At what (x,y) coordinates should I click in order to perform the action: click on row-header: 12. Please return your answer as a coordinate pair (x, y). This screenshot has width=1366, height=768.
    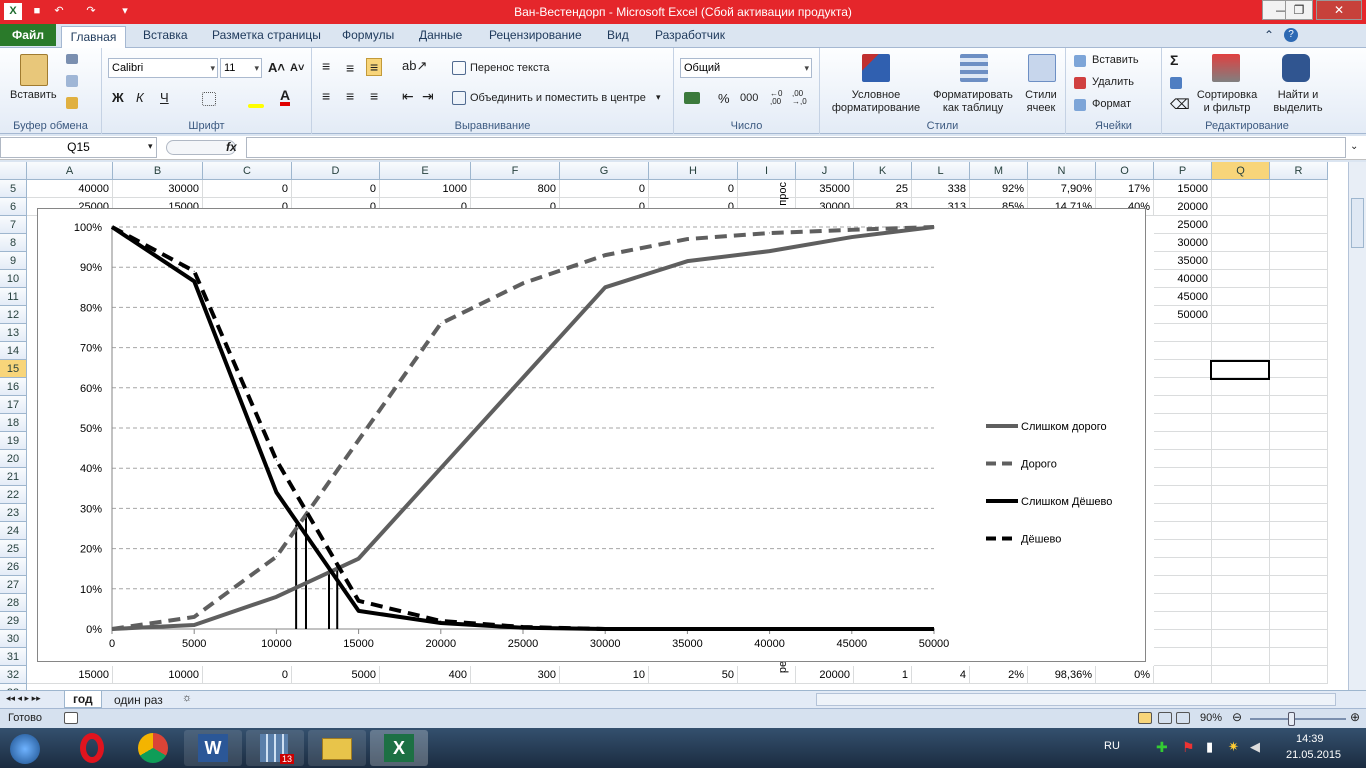
    Looking at the image, I should click on (13, 315).